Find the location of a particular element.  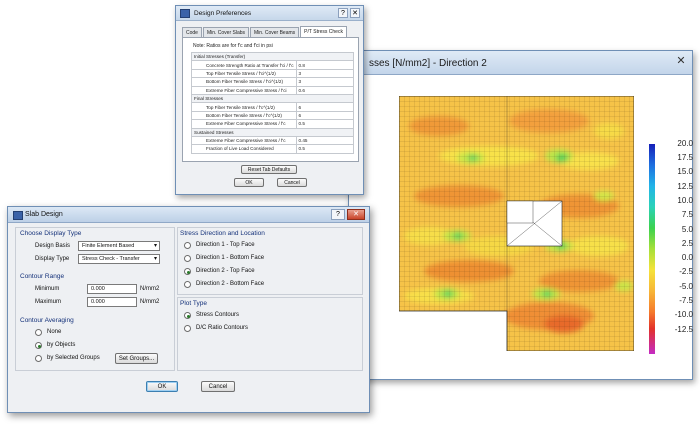

direction1-bottom-radio is located at coordinates (187, 258).